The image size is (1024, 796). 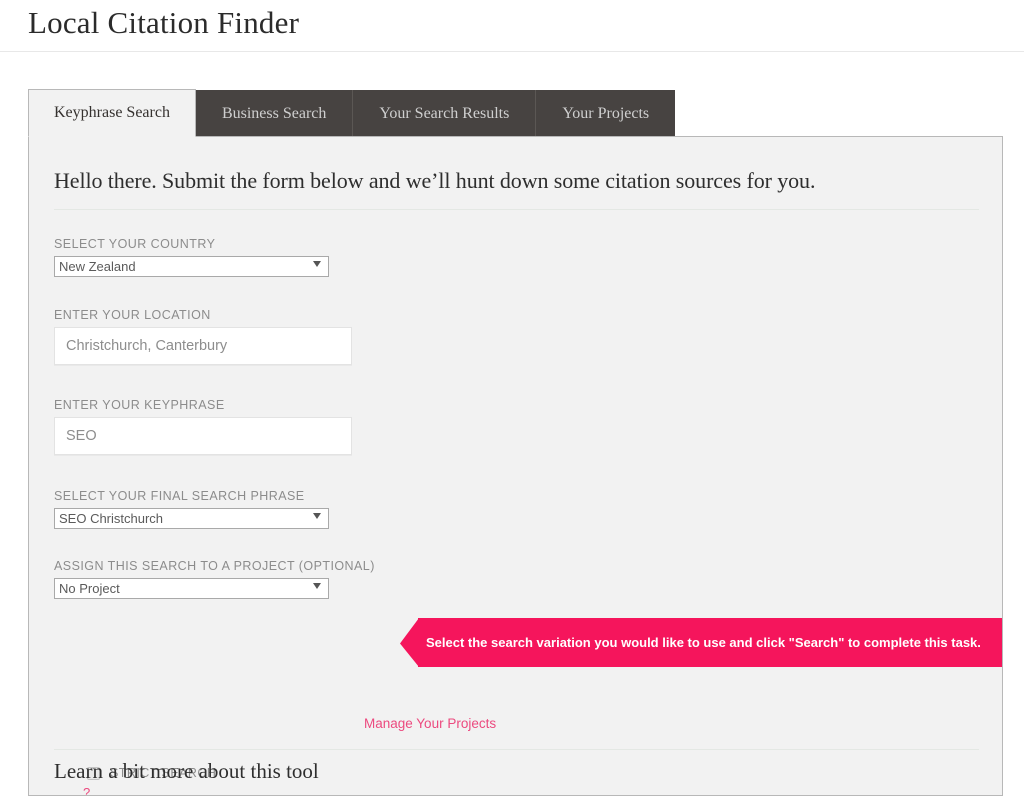 I want to click on country-select-holder: New Zealand, so click(x=191, y=266).